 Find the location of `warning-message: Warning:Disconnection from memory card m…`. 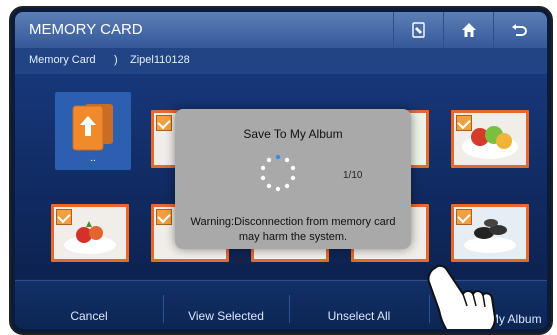

warning-message: Warning:Disconnection from memory card m… is located at coordinates (293, 229).